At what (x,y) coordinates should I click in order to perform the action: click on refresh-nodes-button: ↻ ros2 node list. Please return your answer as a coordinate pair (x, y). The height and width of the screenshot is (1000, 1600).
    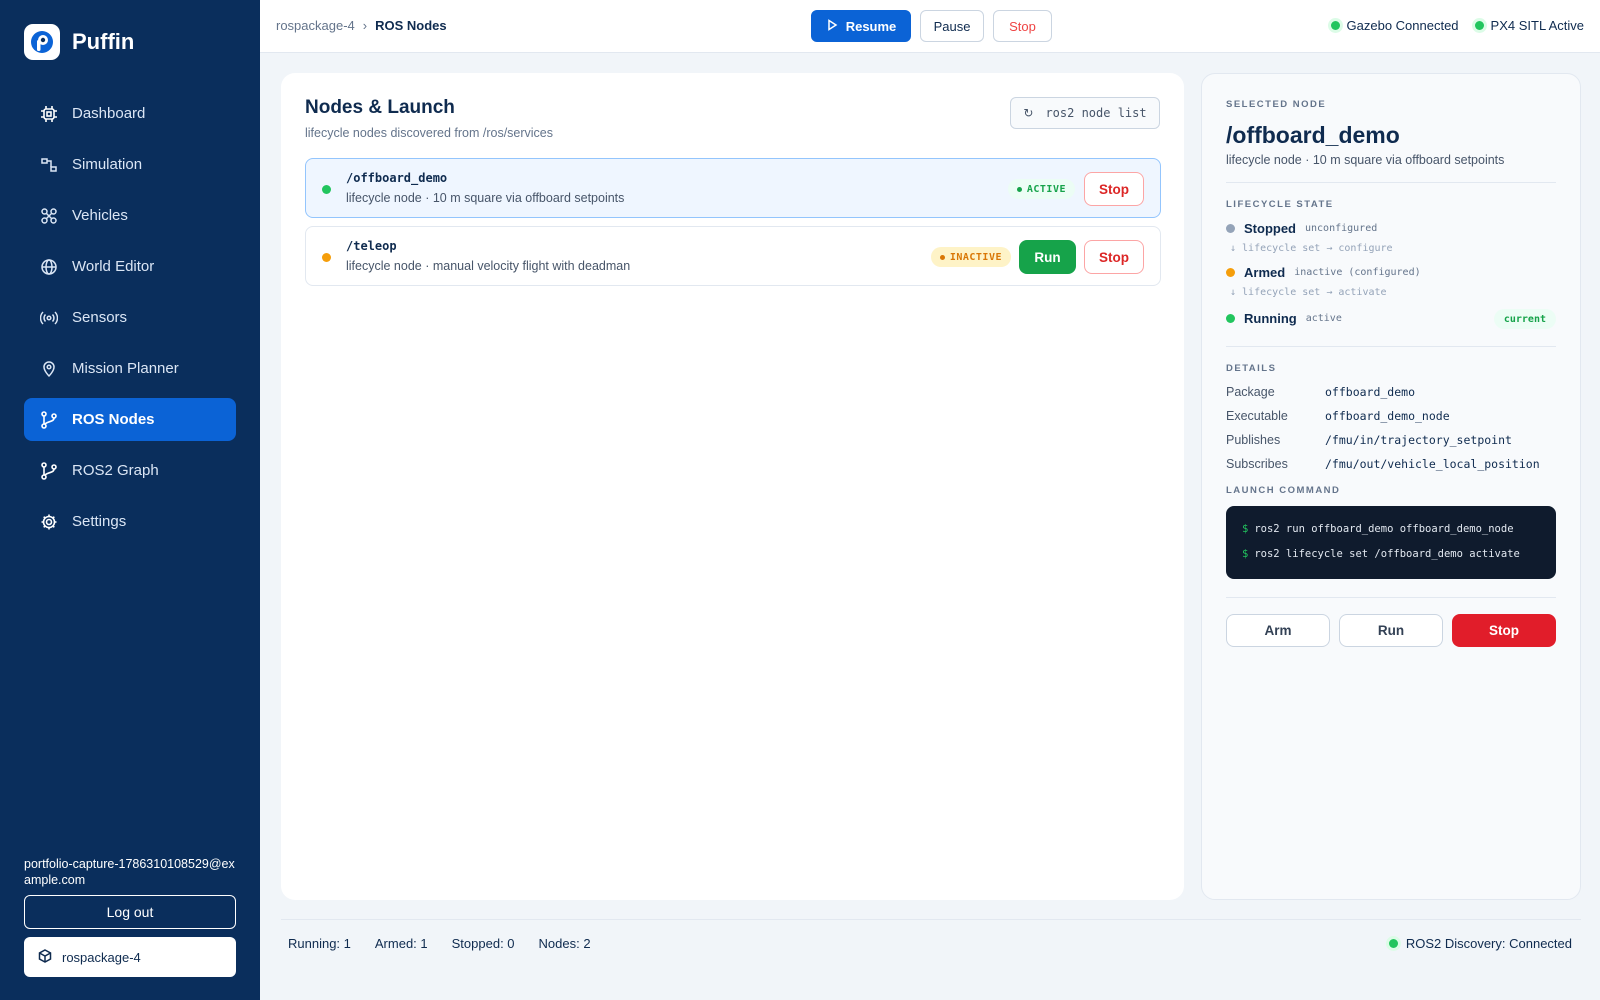
    Looking at the image, I should click on (1085, 113).